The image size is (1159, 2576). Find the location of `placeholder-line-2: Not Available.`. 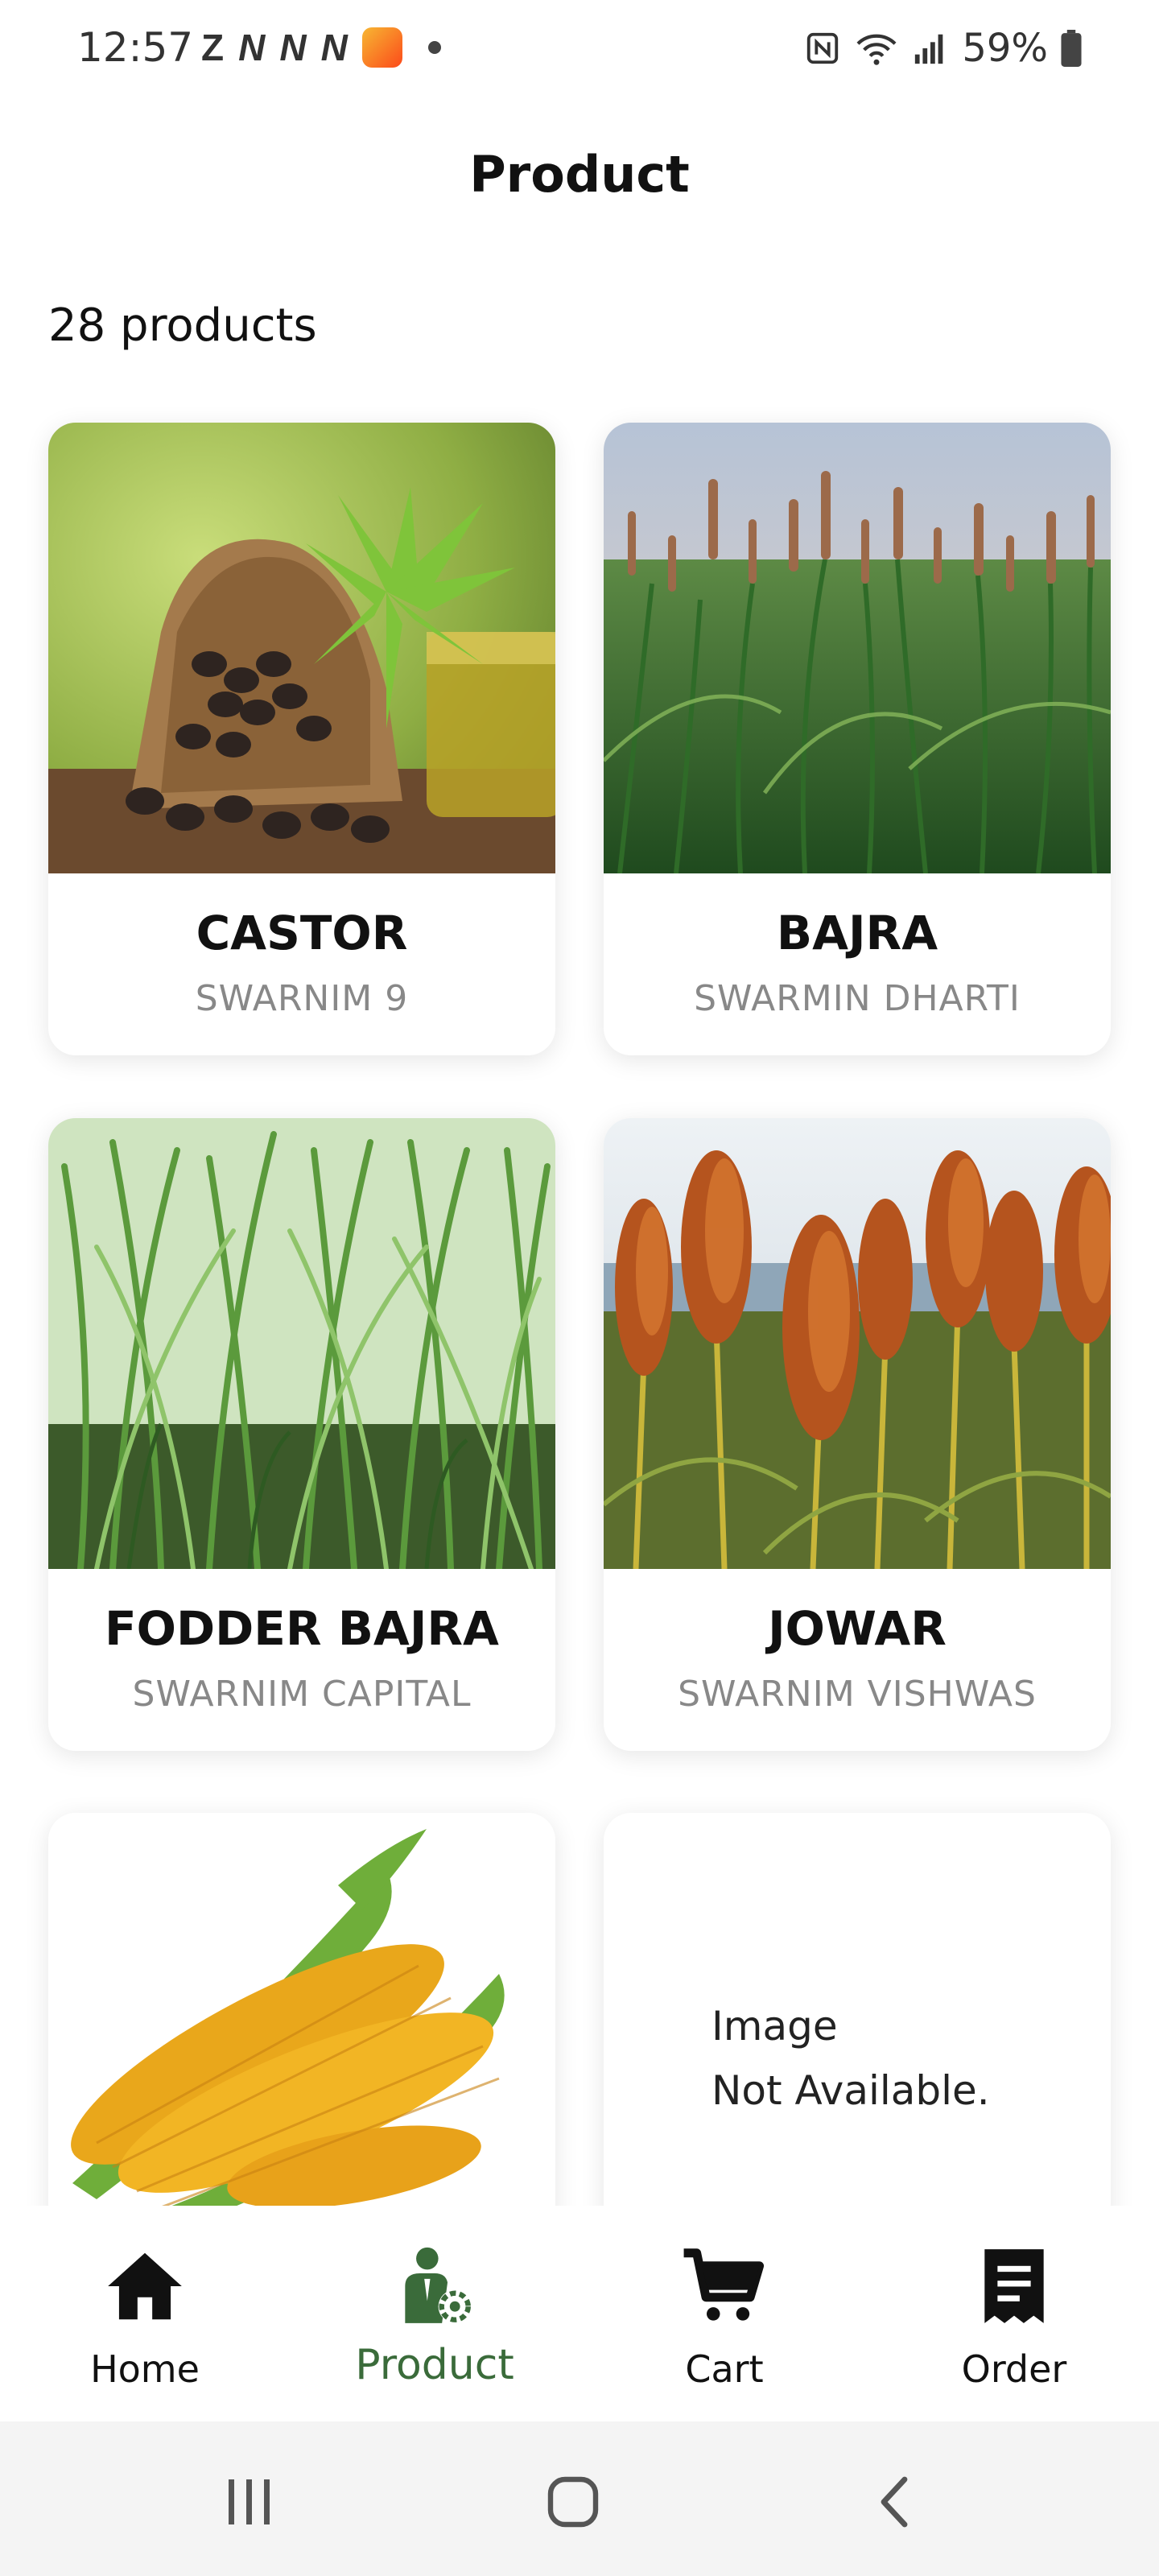

placeholder-line-2: Not Available. is located at coordinates (850, 2090).